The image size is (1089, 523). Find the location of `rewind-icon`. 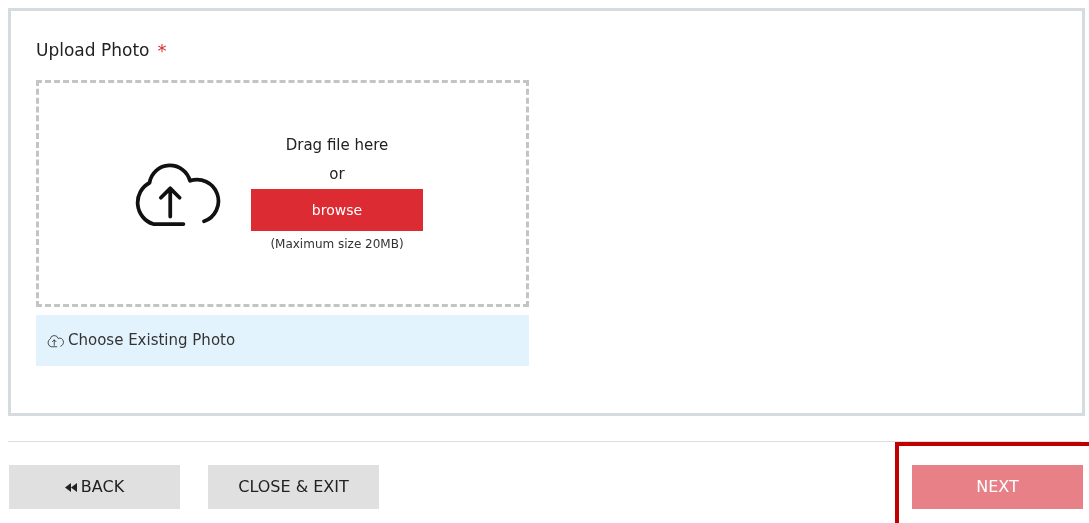

rewind-icon is located at coordinates (70, 487).